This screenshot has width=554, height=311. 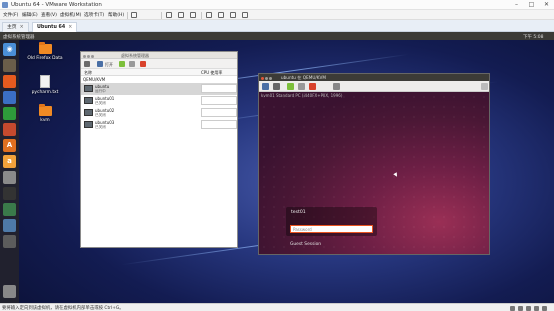 What do you see at coordinates (512, 308) in the screenshot?
I see `network-icon` at bounding box center [512, 308].